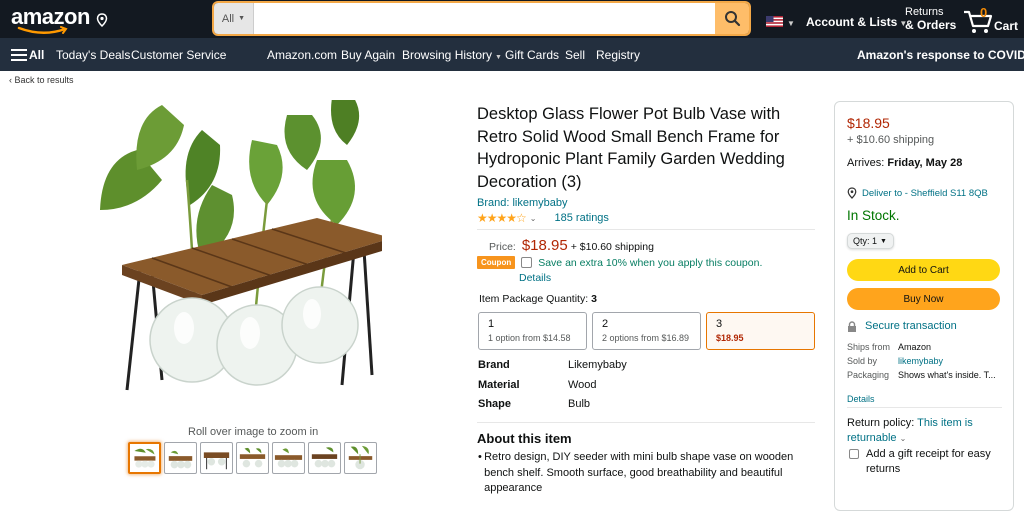  What do you see at coordinates (920, 363) in the screenshot?
I see `sold-by-link: likemybaby` at bounding box center [920, 363].